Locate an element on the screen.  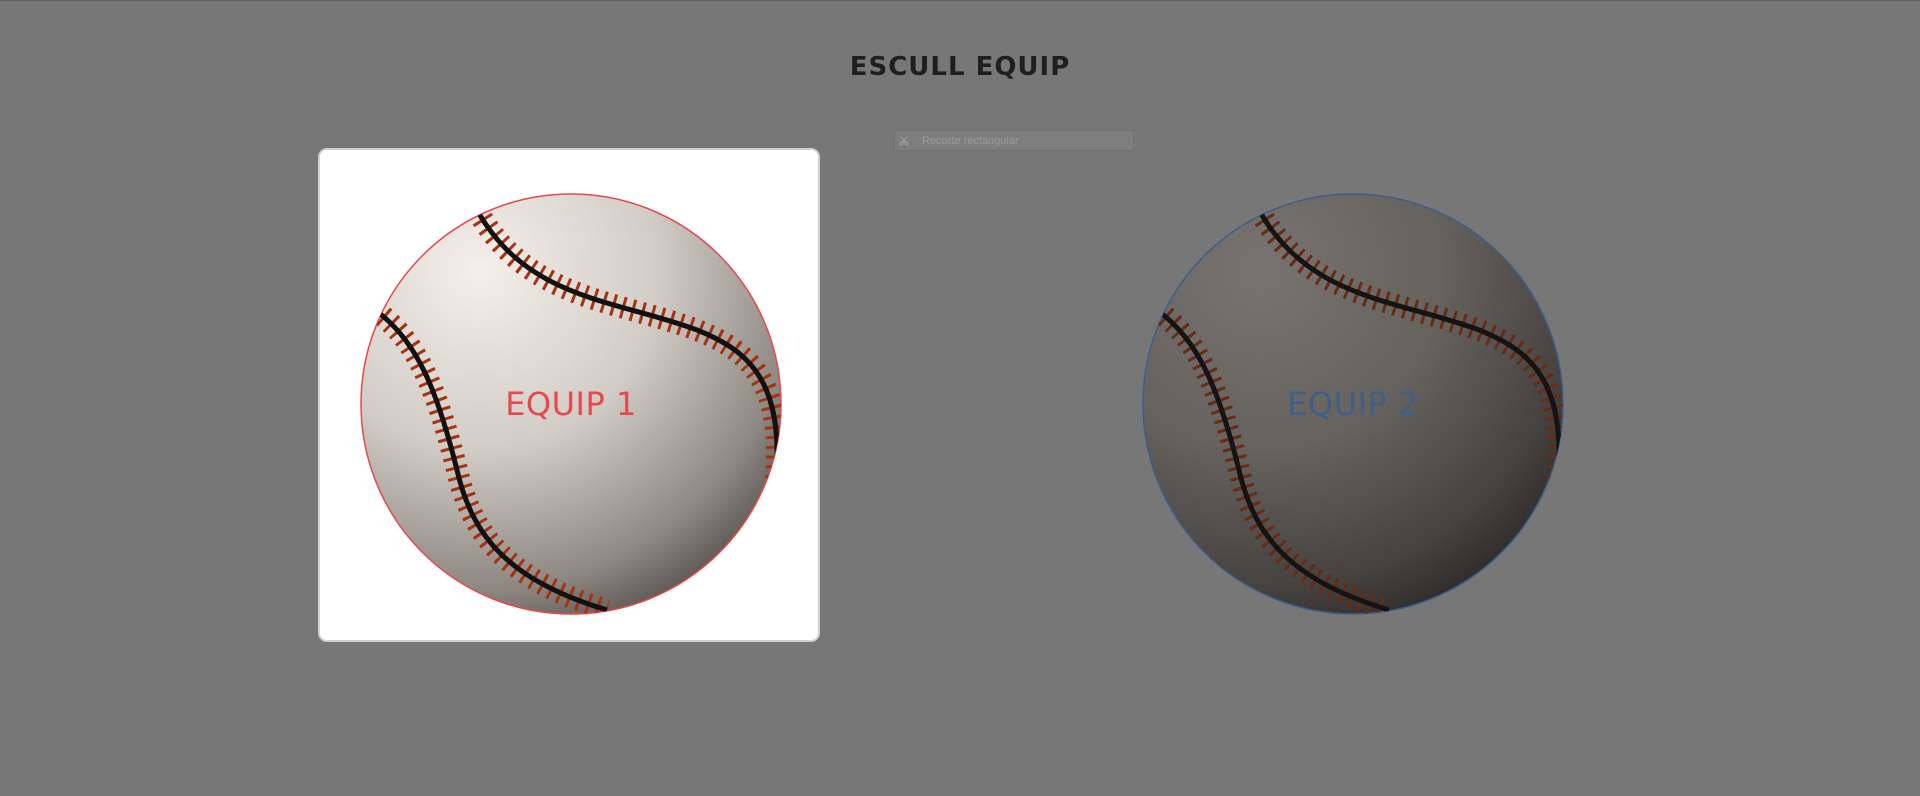
team-1-ball: EQUIP 1 is located at coordinates (571, 404).